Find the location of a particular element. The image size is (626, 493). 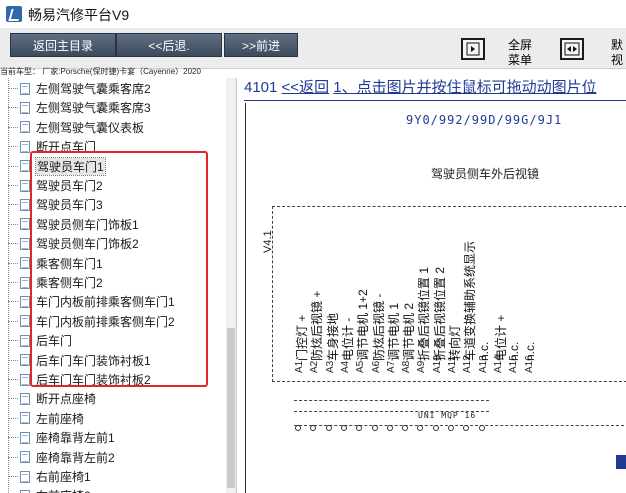

tree-item-label: 座椅靠背左前2 is located at coordinates (75, 457).